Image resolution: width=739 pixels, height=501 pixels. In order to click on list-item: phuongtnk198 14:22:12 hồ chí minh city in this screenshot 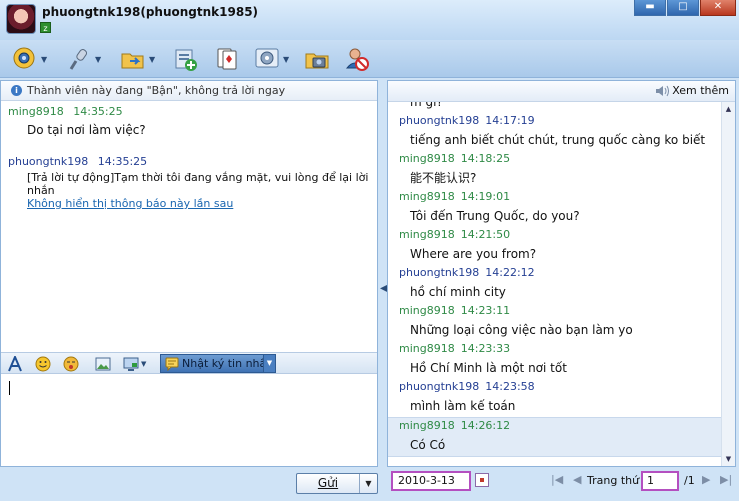, I will do `click(554, 284)`.